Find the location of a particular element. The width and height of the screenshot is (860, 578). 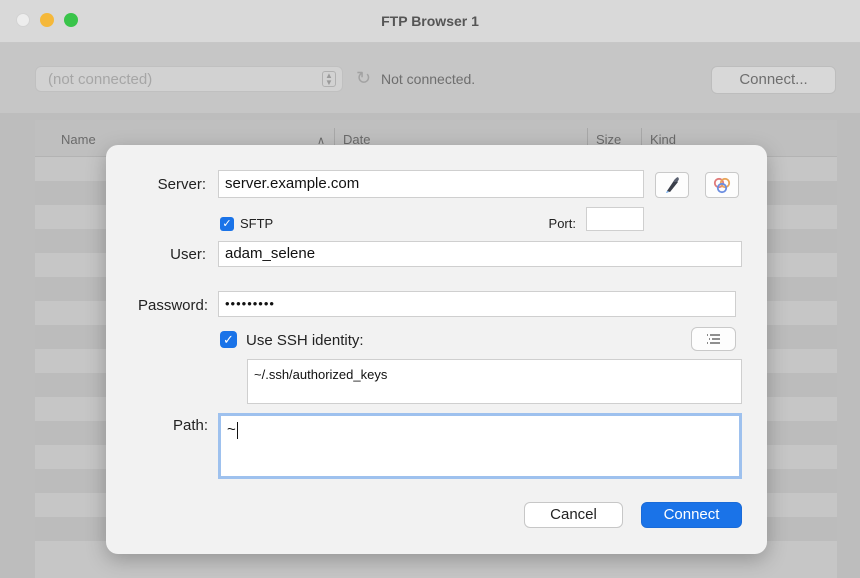

connection-select: (not connected) ▲ ▼ is located at coordinates (189, 79).